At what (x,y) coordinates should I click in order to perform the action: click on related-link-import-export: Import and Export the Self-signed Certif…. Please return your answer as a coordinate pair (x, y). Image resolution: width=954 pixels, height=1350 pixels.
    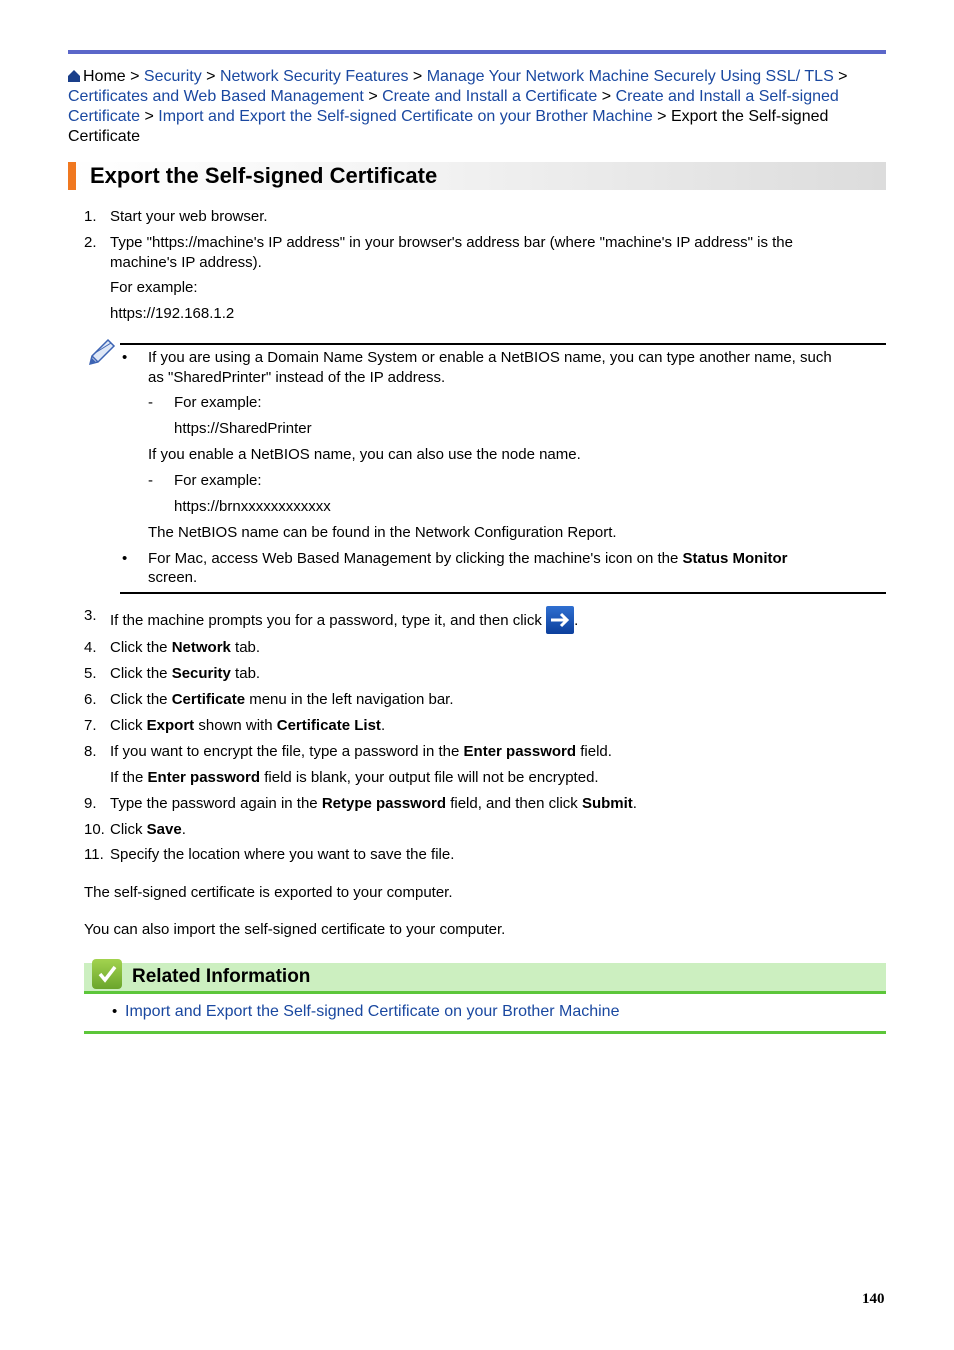
    Looking at the image, I should click on (372, 1011).